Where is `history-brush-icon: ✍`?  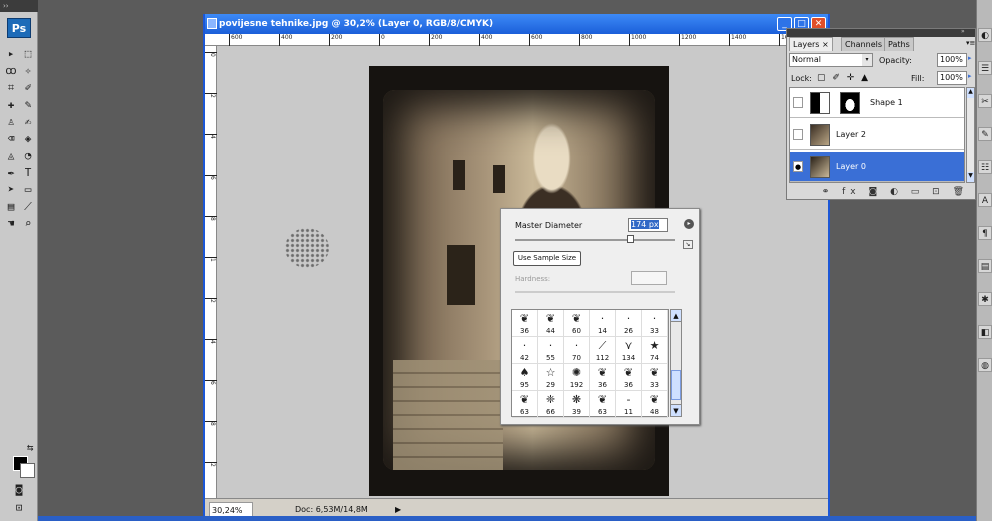
history-brush-icon: ✍ is located at coordinates (28, 122).